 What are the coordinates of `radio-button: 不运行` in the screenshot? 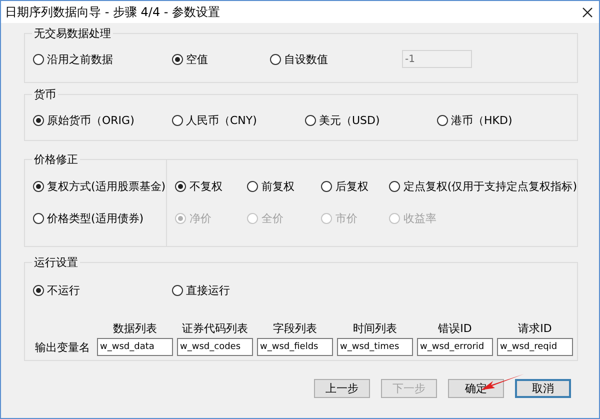 It's located at (102, 290).